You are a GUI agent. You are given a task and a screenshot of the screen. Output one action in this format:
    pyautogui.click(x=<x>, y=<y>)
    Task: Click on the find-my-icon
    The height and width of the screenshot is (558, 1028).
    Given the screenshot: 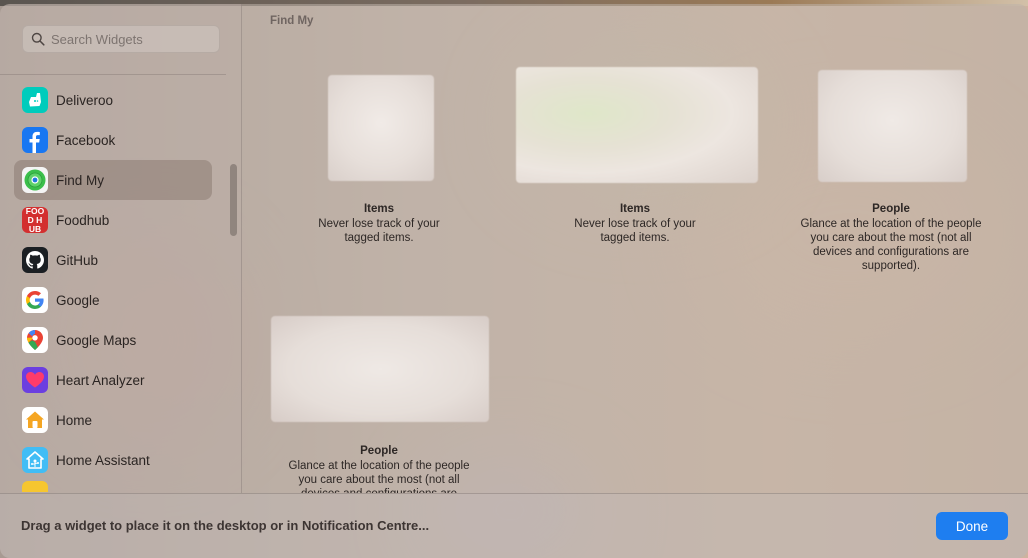 What is the action you would take?
    pyautogui.click(x=35, y=180)
    